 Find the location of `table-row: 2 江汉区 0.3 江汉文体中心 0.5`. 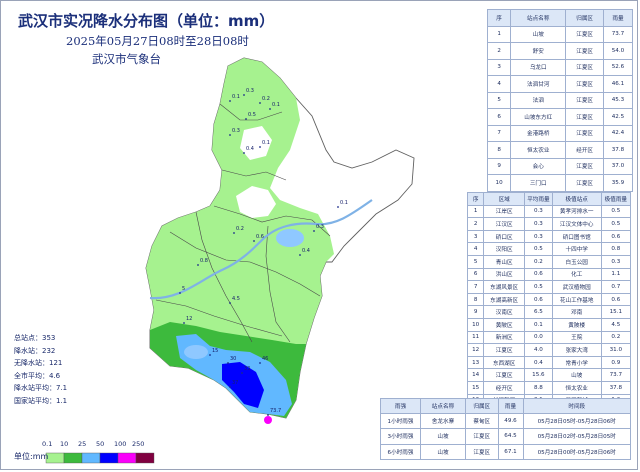

table-row: 2 江汉区 0.3 江汉文体中心 0.5 is located at coordinates (549, 224).